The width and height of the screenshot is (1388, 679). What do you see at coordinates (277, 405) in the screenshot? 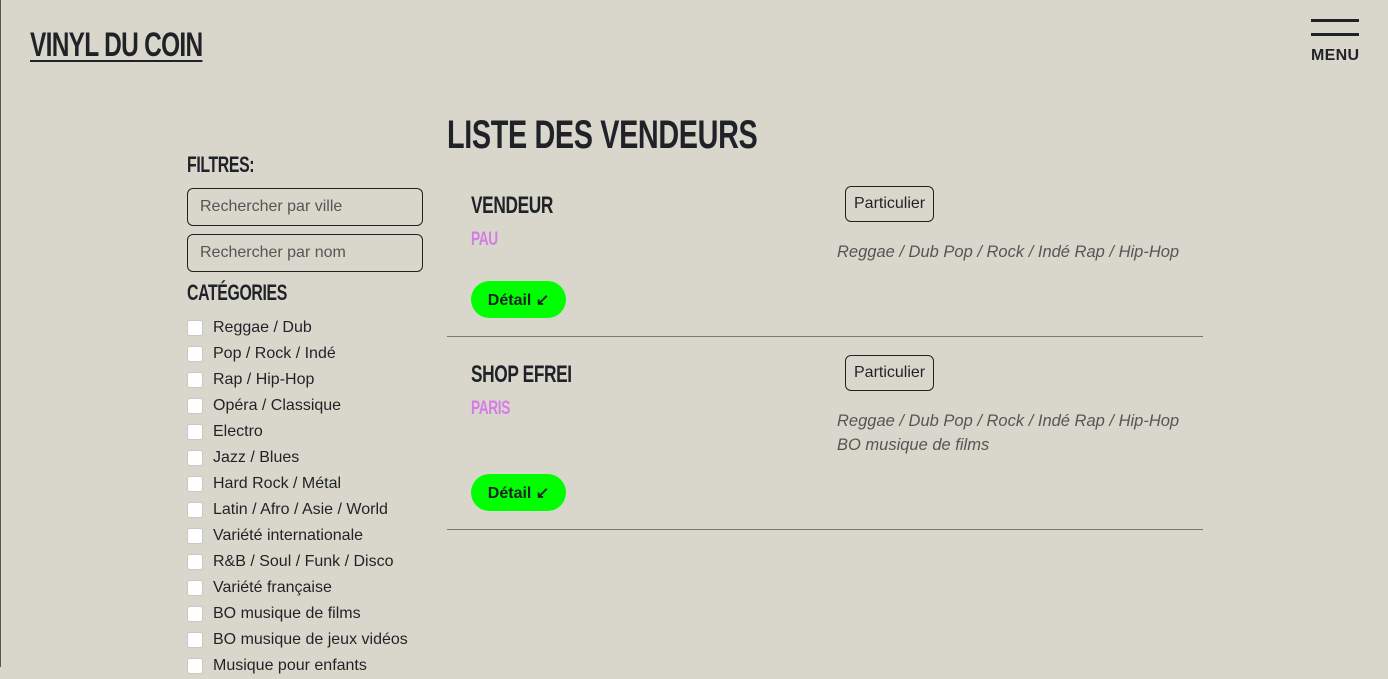
I see `category-label: Opéra / Classique` at bounding box center [277, 405].